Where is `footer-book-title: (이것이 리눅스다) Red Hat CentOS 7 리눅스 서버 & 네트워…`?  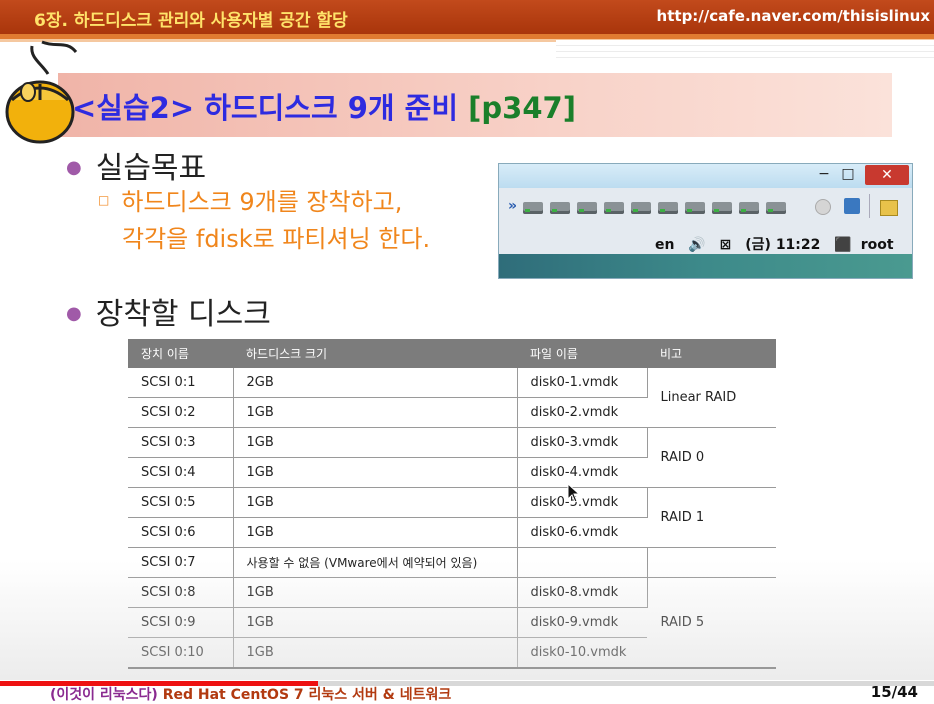
footer-book-title: (이것이 리눅스다) Red Hat CentOS 7 리눅스 서버 & 네트워… is located at coordinates (250, 694).